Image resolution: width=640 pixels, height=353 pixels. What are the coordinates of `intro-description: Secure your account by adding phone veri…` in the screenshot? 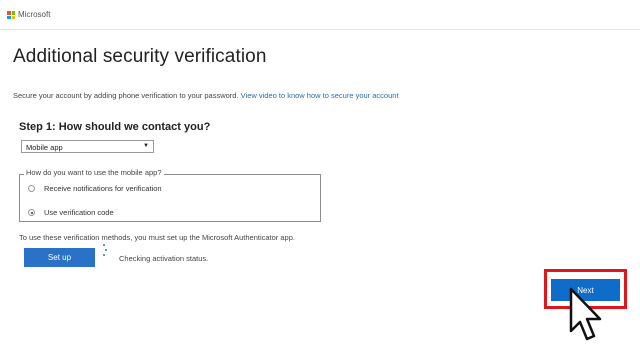 It's located at (126, 95).